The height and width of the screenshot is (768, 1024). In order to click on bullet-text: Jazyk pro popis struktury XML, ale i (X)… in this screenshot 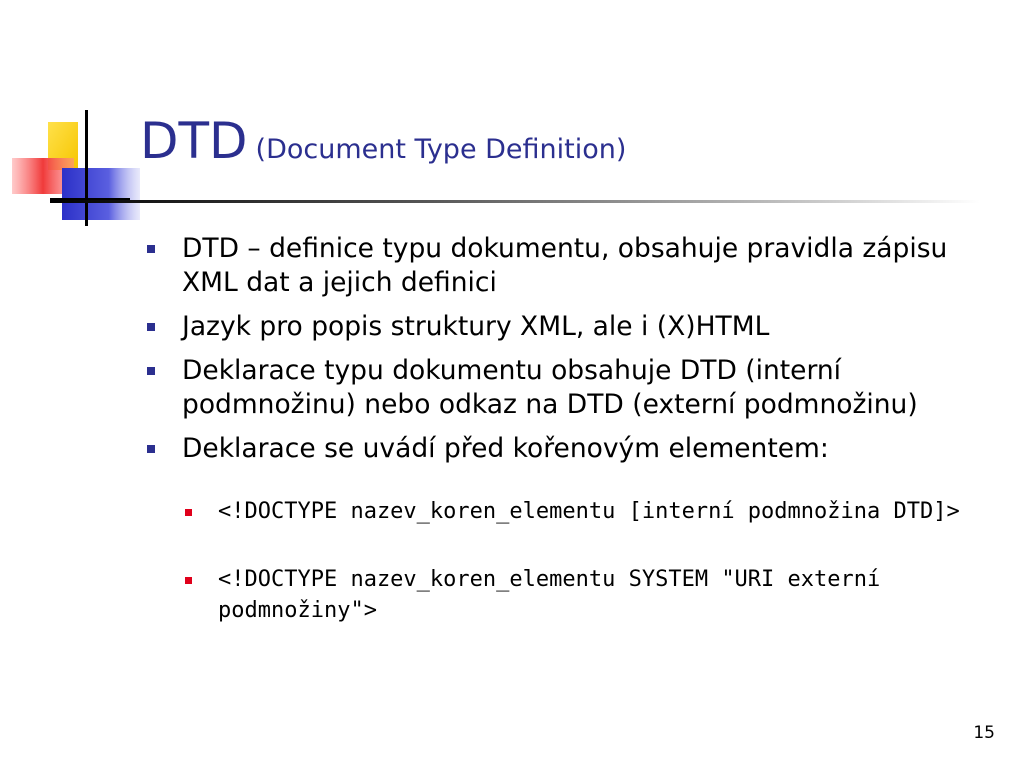, I will do `click(476, 326)`.